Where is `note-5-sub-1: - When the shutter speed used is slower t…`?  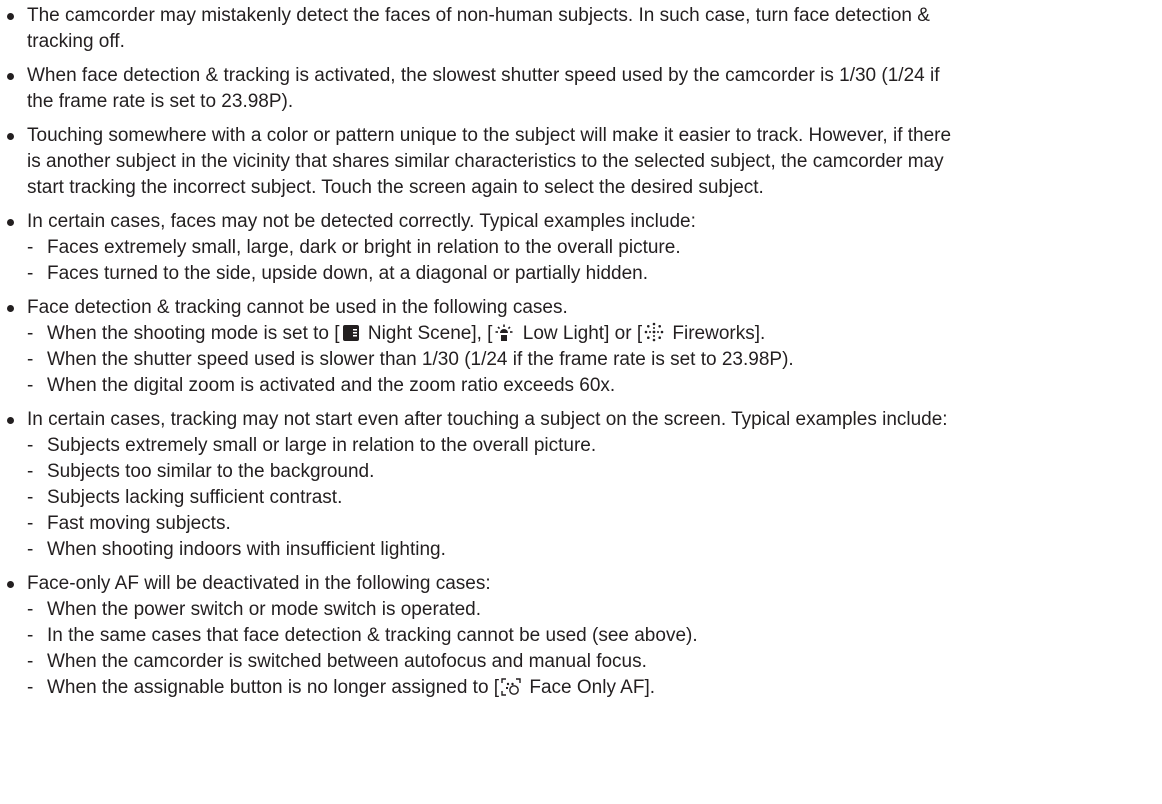 note-5-sub-1: - When the shutter speed used is slower t… is located at coordinates (410, 359).